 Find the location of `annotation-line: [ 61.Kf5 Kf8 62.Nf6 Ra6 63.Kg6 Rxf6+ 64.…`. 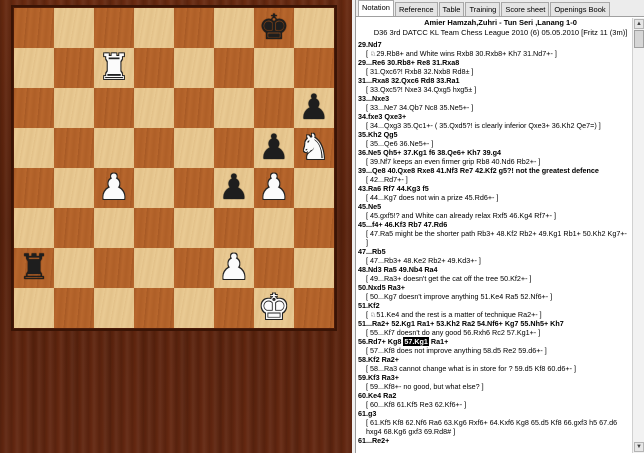

annotation-line: [ 61.Kf5 Kf8 62.Nf6 Ra6 63.Kg6 Rxf6+ 64.… is located at coordinates (497, 427).